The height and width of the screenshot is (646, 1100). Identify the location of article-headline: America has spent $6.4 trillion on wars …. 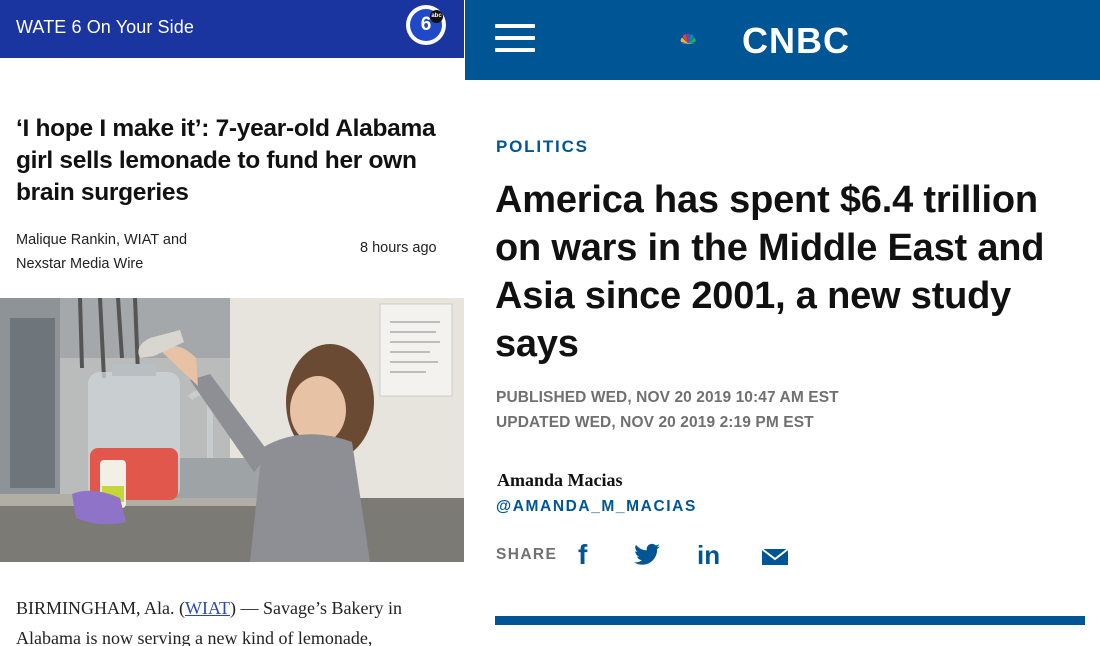
(770, 272).